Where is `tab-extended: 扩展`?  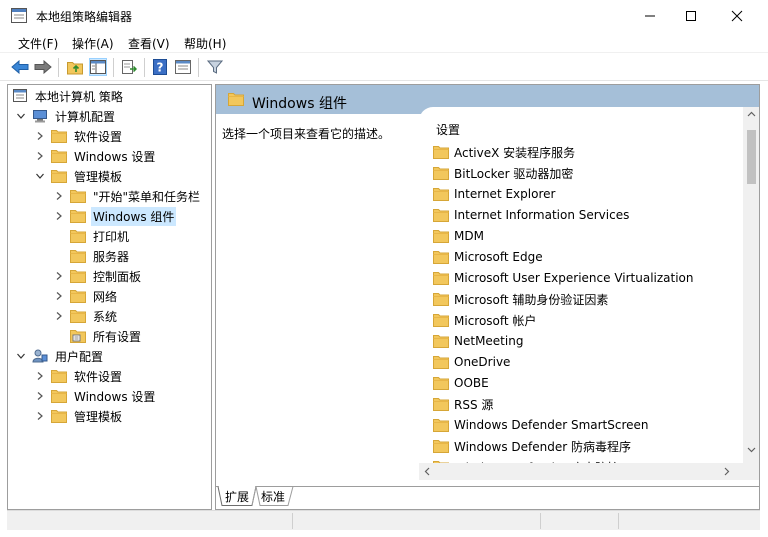
tab-extended: 扩展 is located at coordinates (237, 496).